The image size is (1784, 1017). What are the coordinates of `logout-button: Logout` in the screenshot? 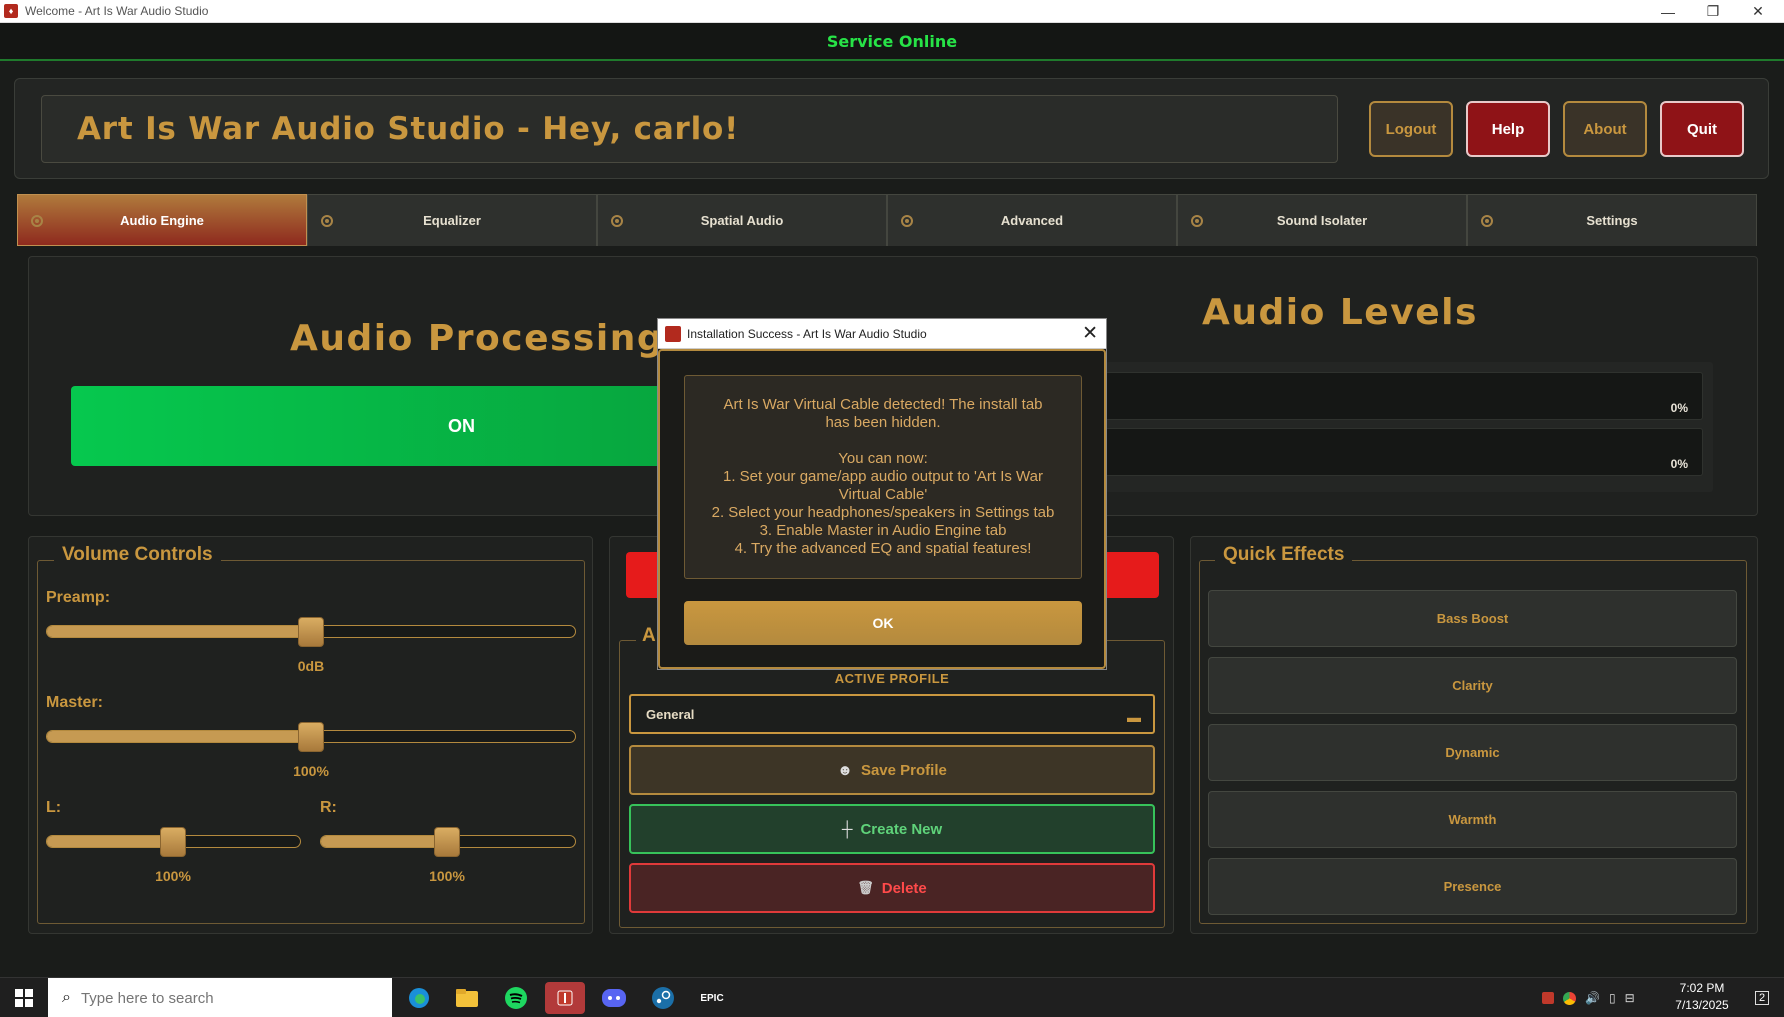 It's located at (1411, 129).